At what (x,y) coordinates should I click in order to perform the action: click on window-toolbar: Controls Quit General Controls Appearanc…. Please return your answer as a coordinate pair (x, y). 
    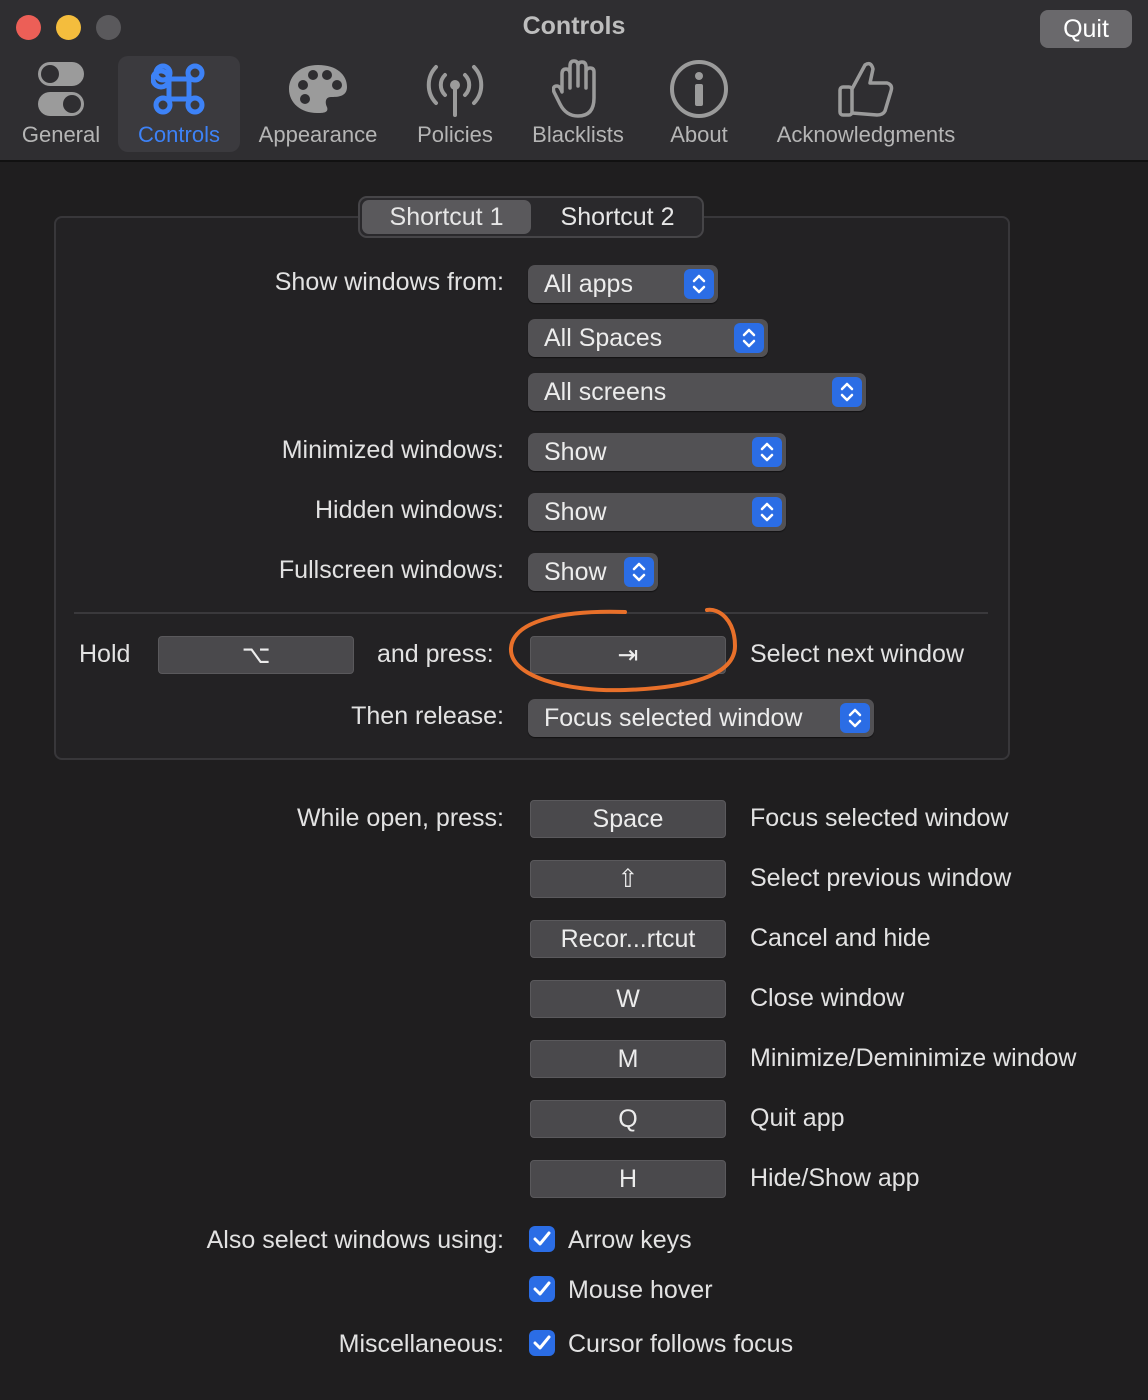
    Looking at the image, I should click on (574, 81).